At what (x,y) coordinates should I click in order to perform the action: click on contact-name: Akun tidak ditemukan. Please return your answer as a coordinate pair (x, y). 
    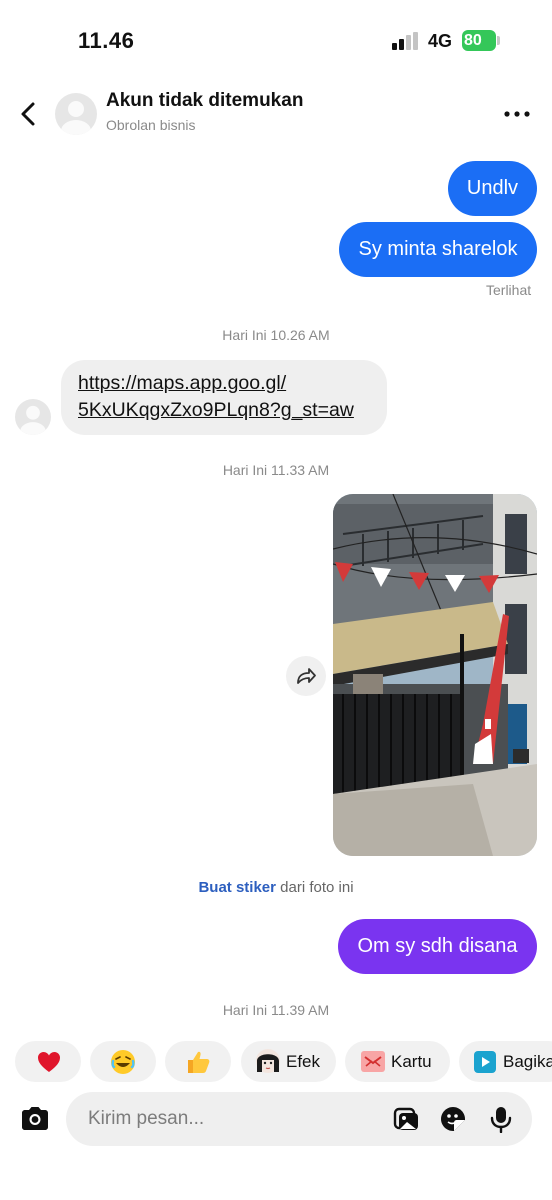
    Looking at the image, I should click on (204, 101).